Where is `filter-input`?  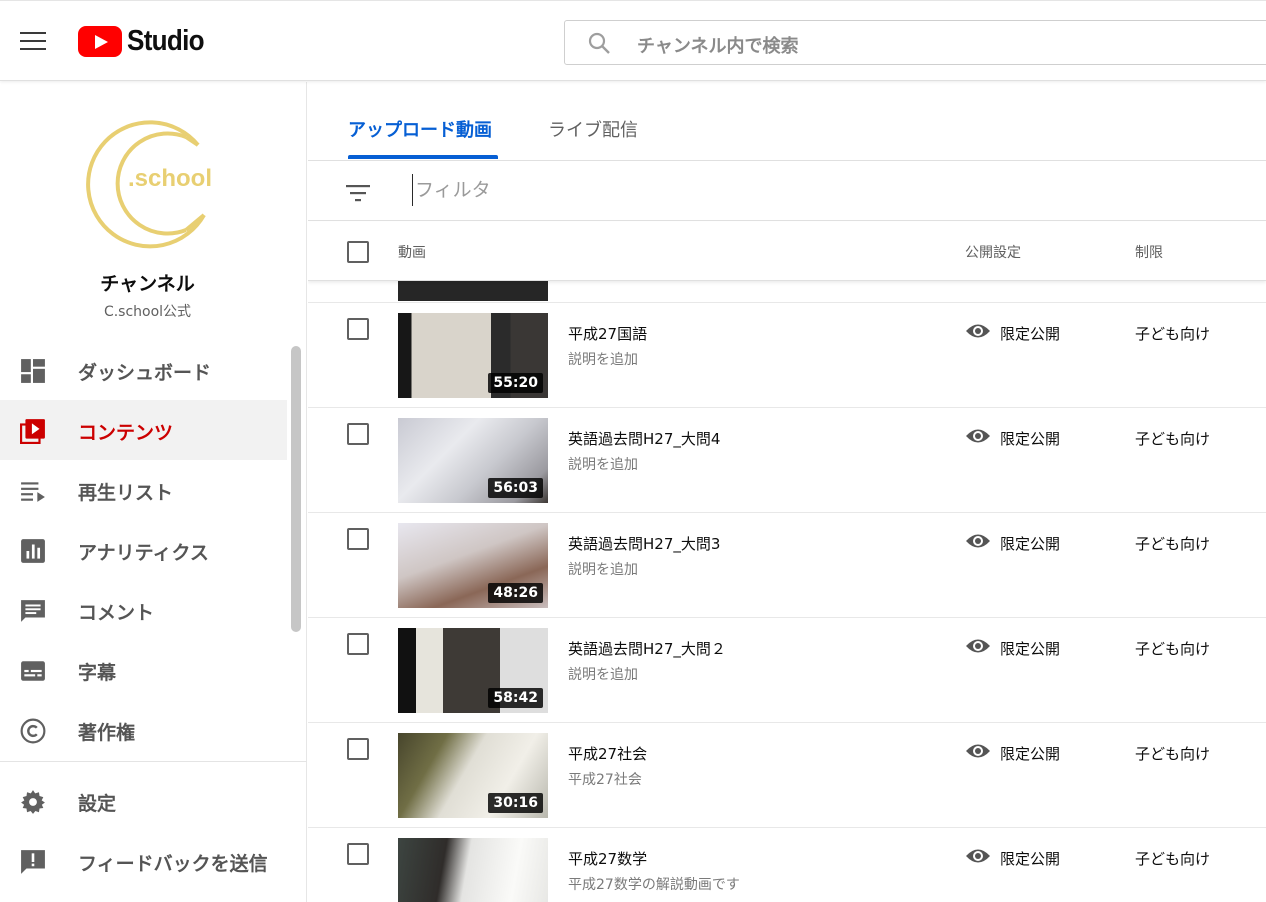
filter-input is located at coordinates (612, 190).